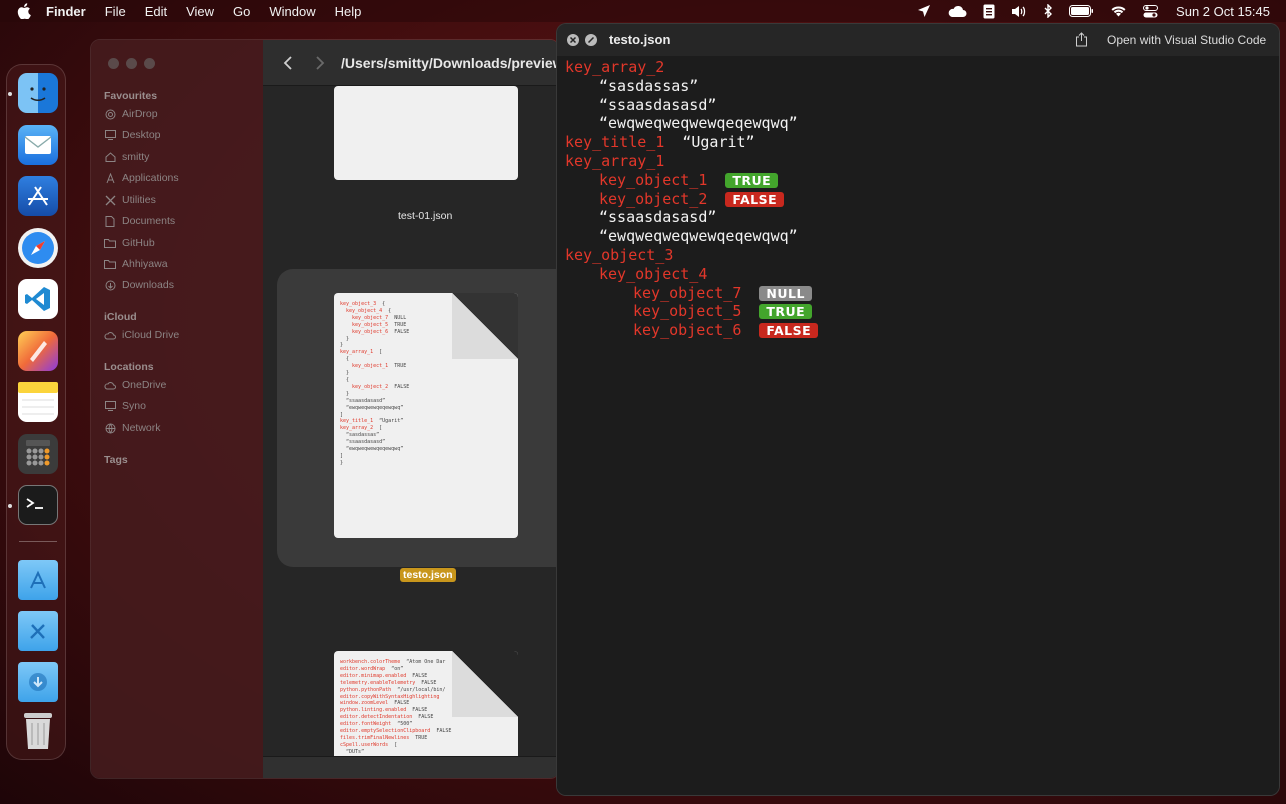 Image resolution: width=1286 pixels, height=804 pixels. Describe the element at coordinates (393, 696) in the screenshot. I see `thumbnail-code-line: editor.copyWithSyntaxHighlighting` at that location.